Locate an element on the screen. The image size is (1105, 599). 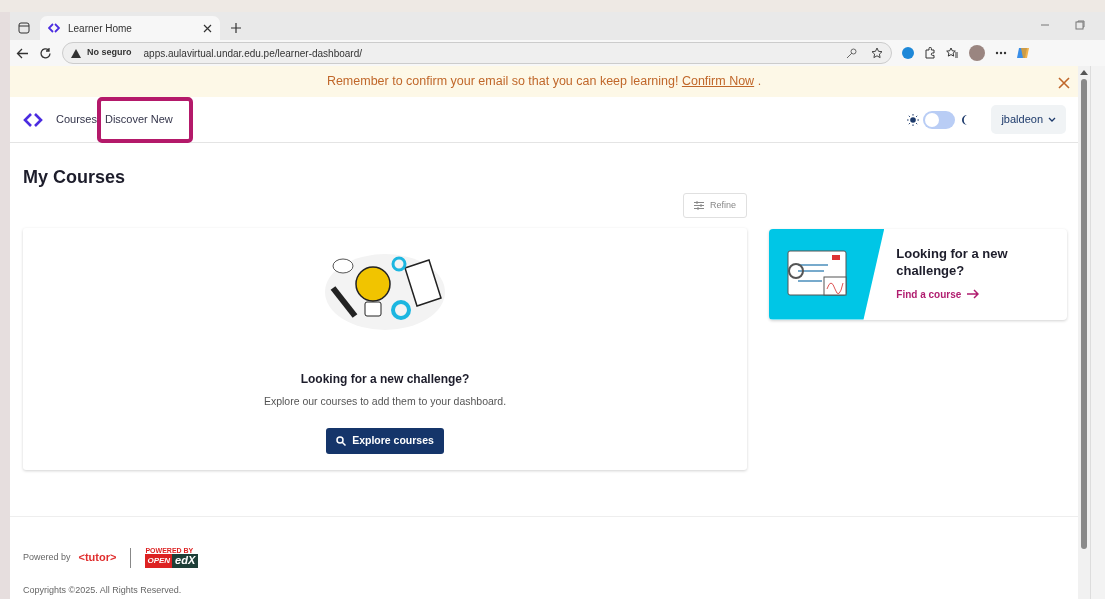
favorites-icon is located at coordinates (952, 53).